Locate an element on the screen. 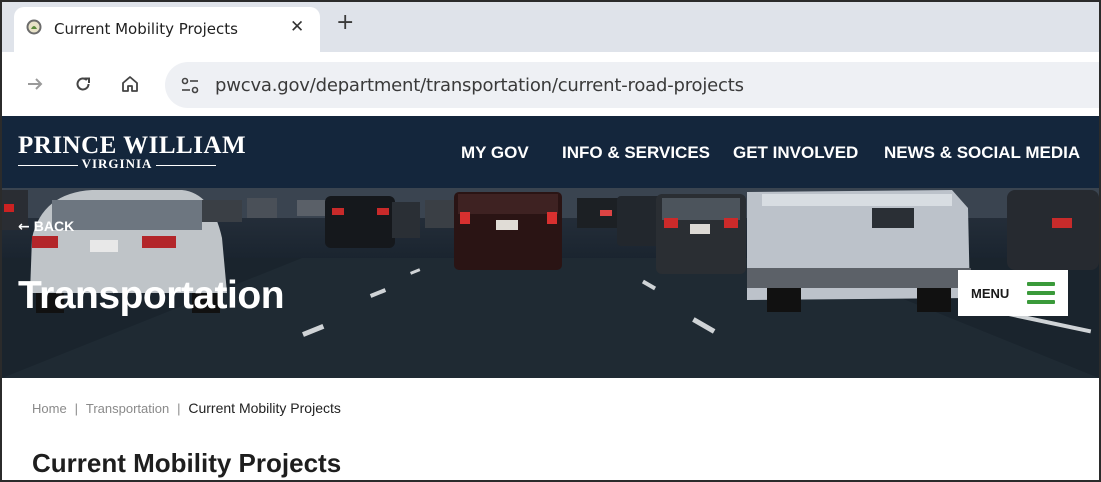 Image resolution: width=1101 pixels, height=482 pixels. hero-title: Transportation is located at coordinates (151, 295).